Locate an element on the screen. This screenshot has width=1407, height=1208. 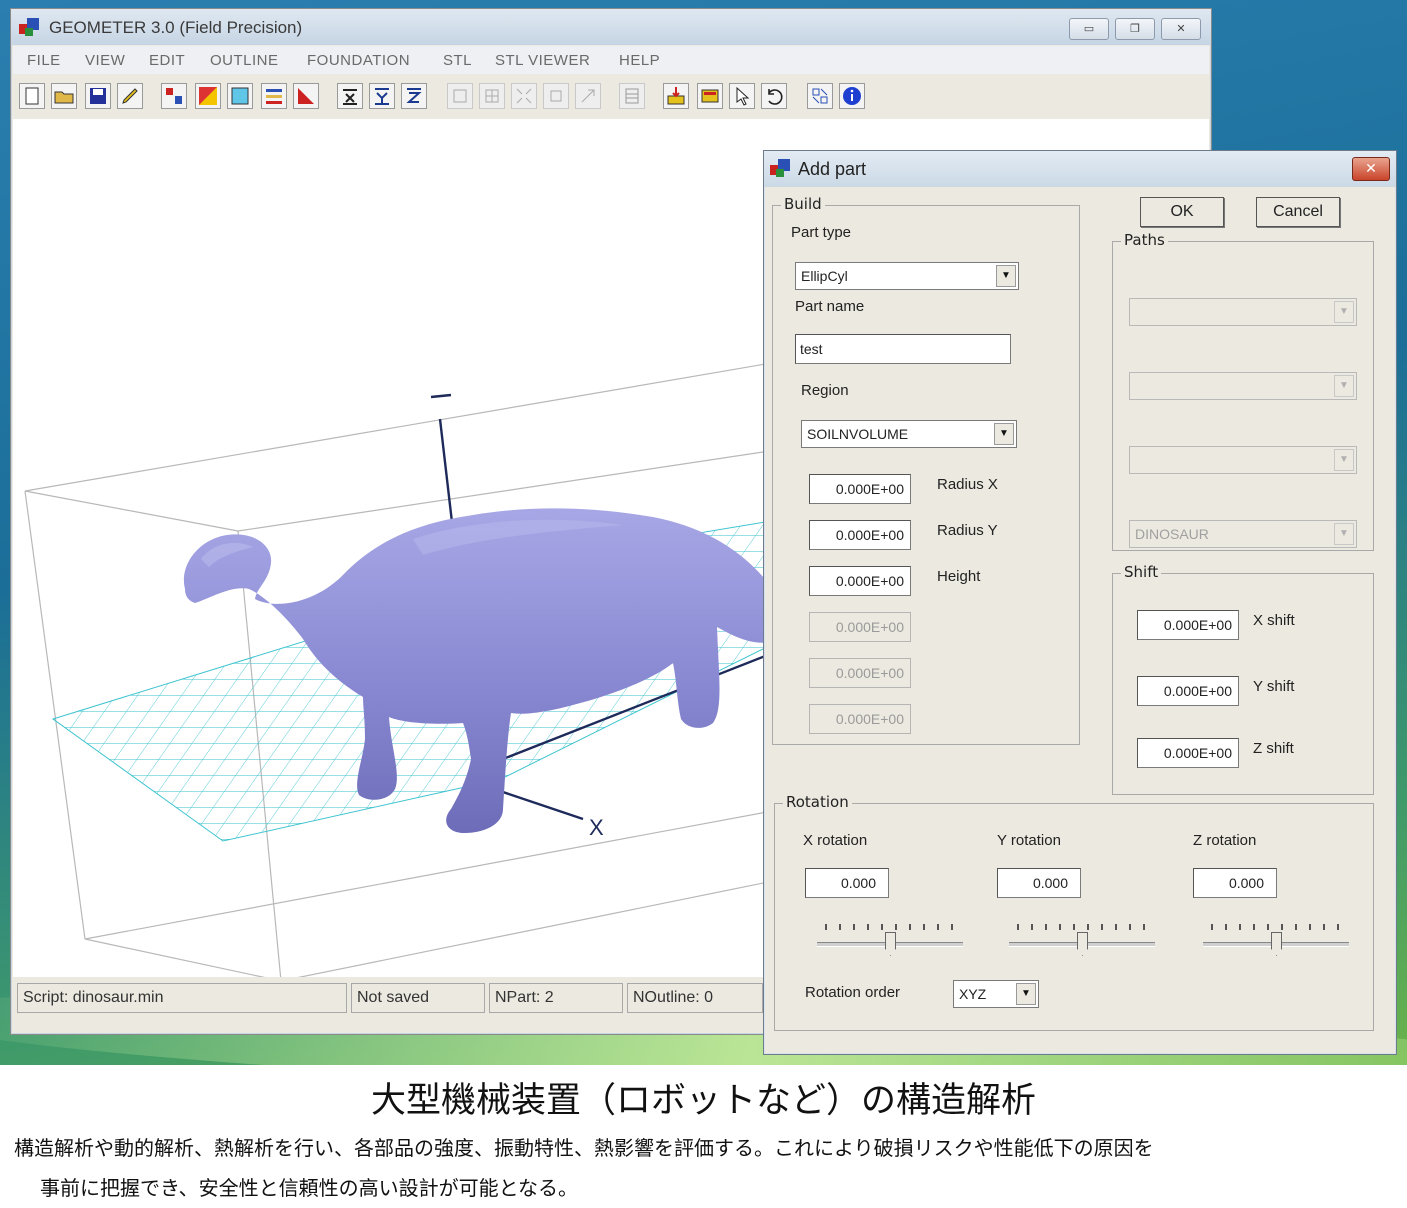
part-type-select: EllipCyl ▼ is located at coordinates (907, 276).